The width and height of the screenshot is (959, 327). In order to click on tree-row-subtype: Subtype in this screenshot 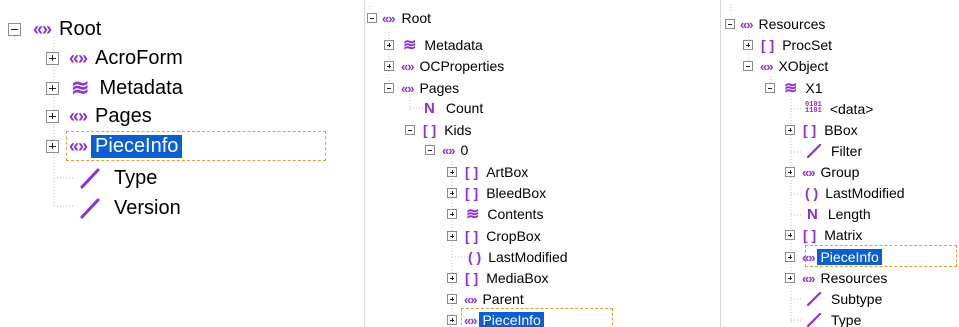, I will do `click(843, 299)`.